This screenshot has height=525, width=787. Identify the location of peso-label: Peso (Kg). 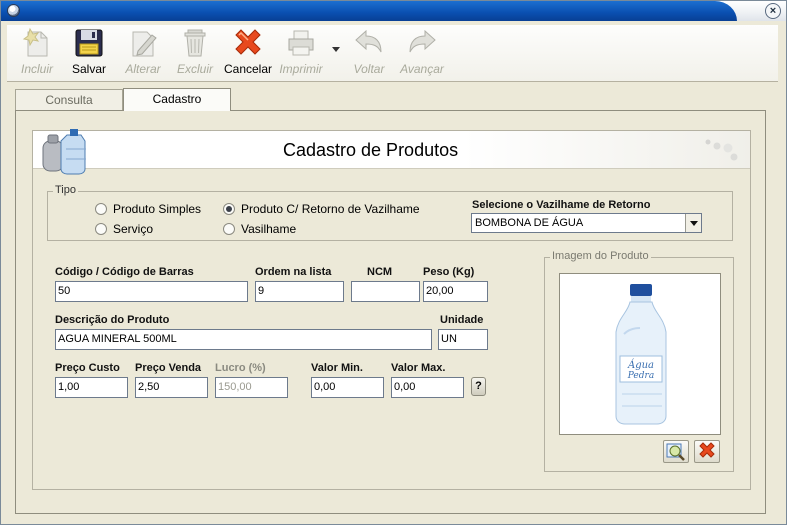
(449, 272).